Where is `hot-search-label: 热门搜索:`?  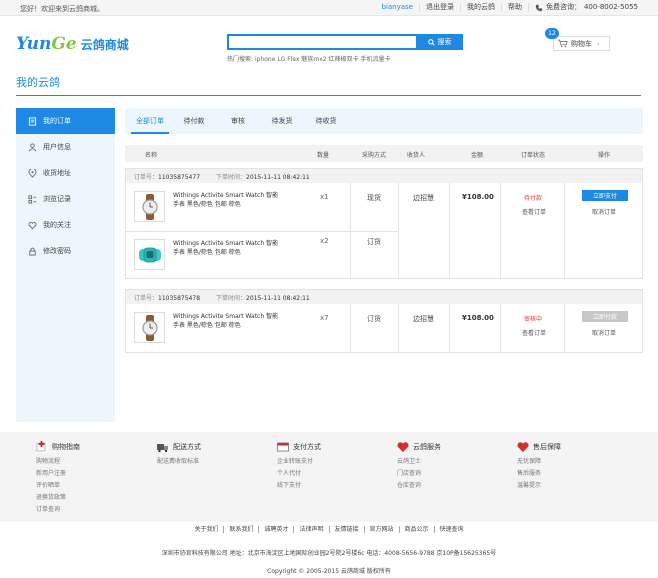 hot-search-label: 热门搜索: is located at coordinates (240, 59).